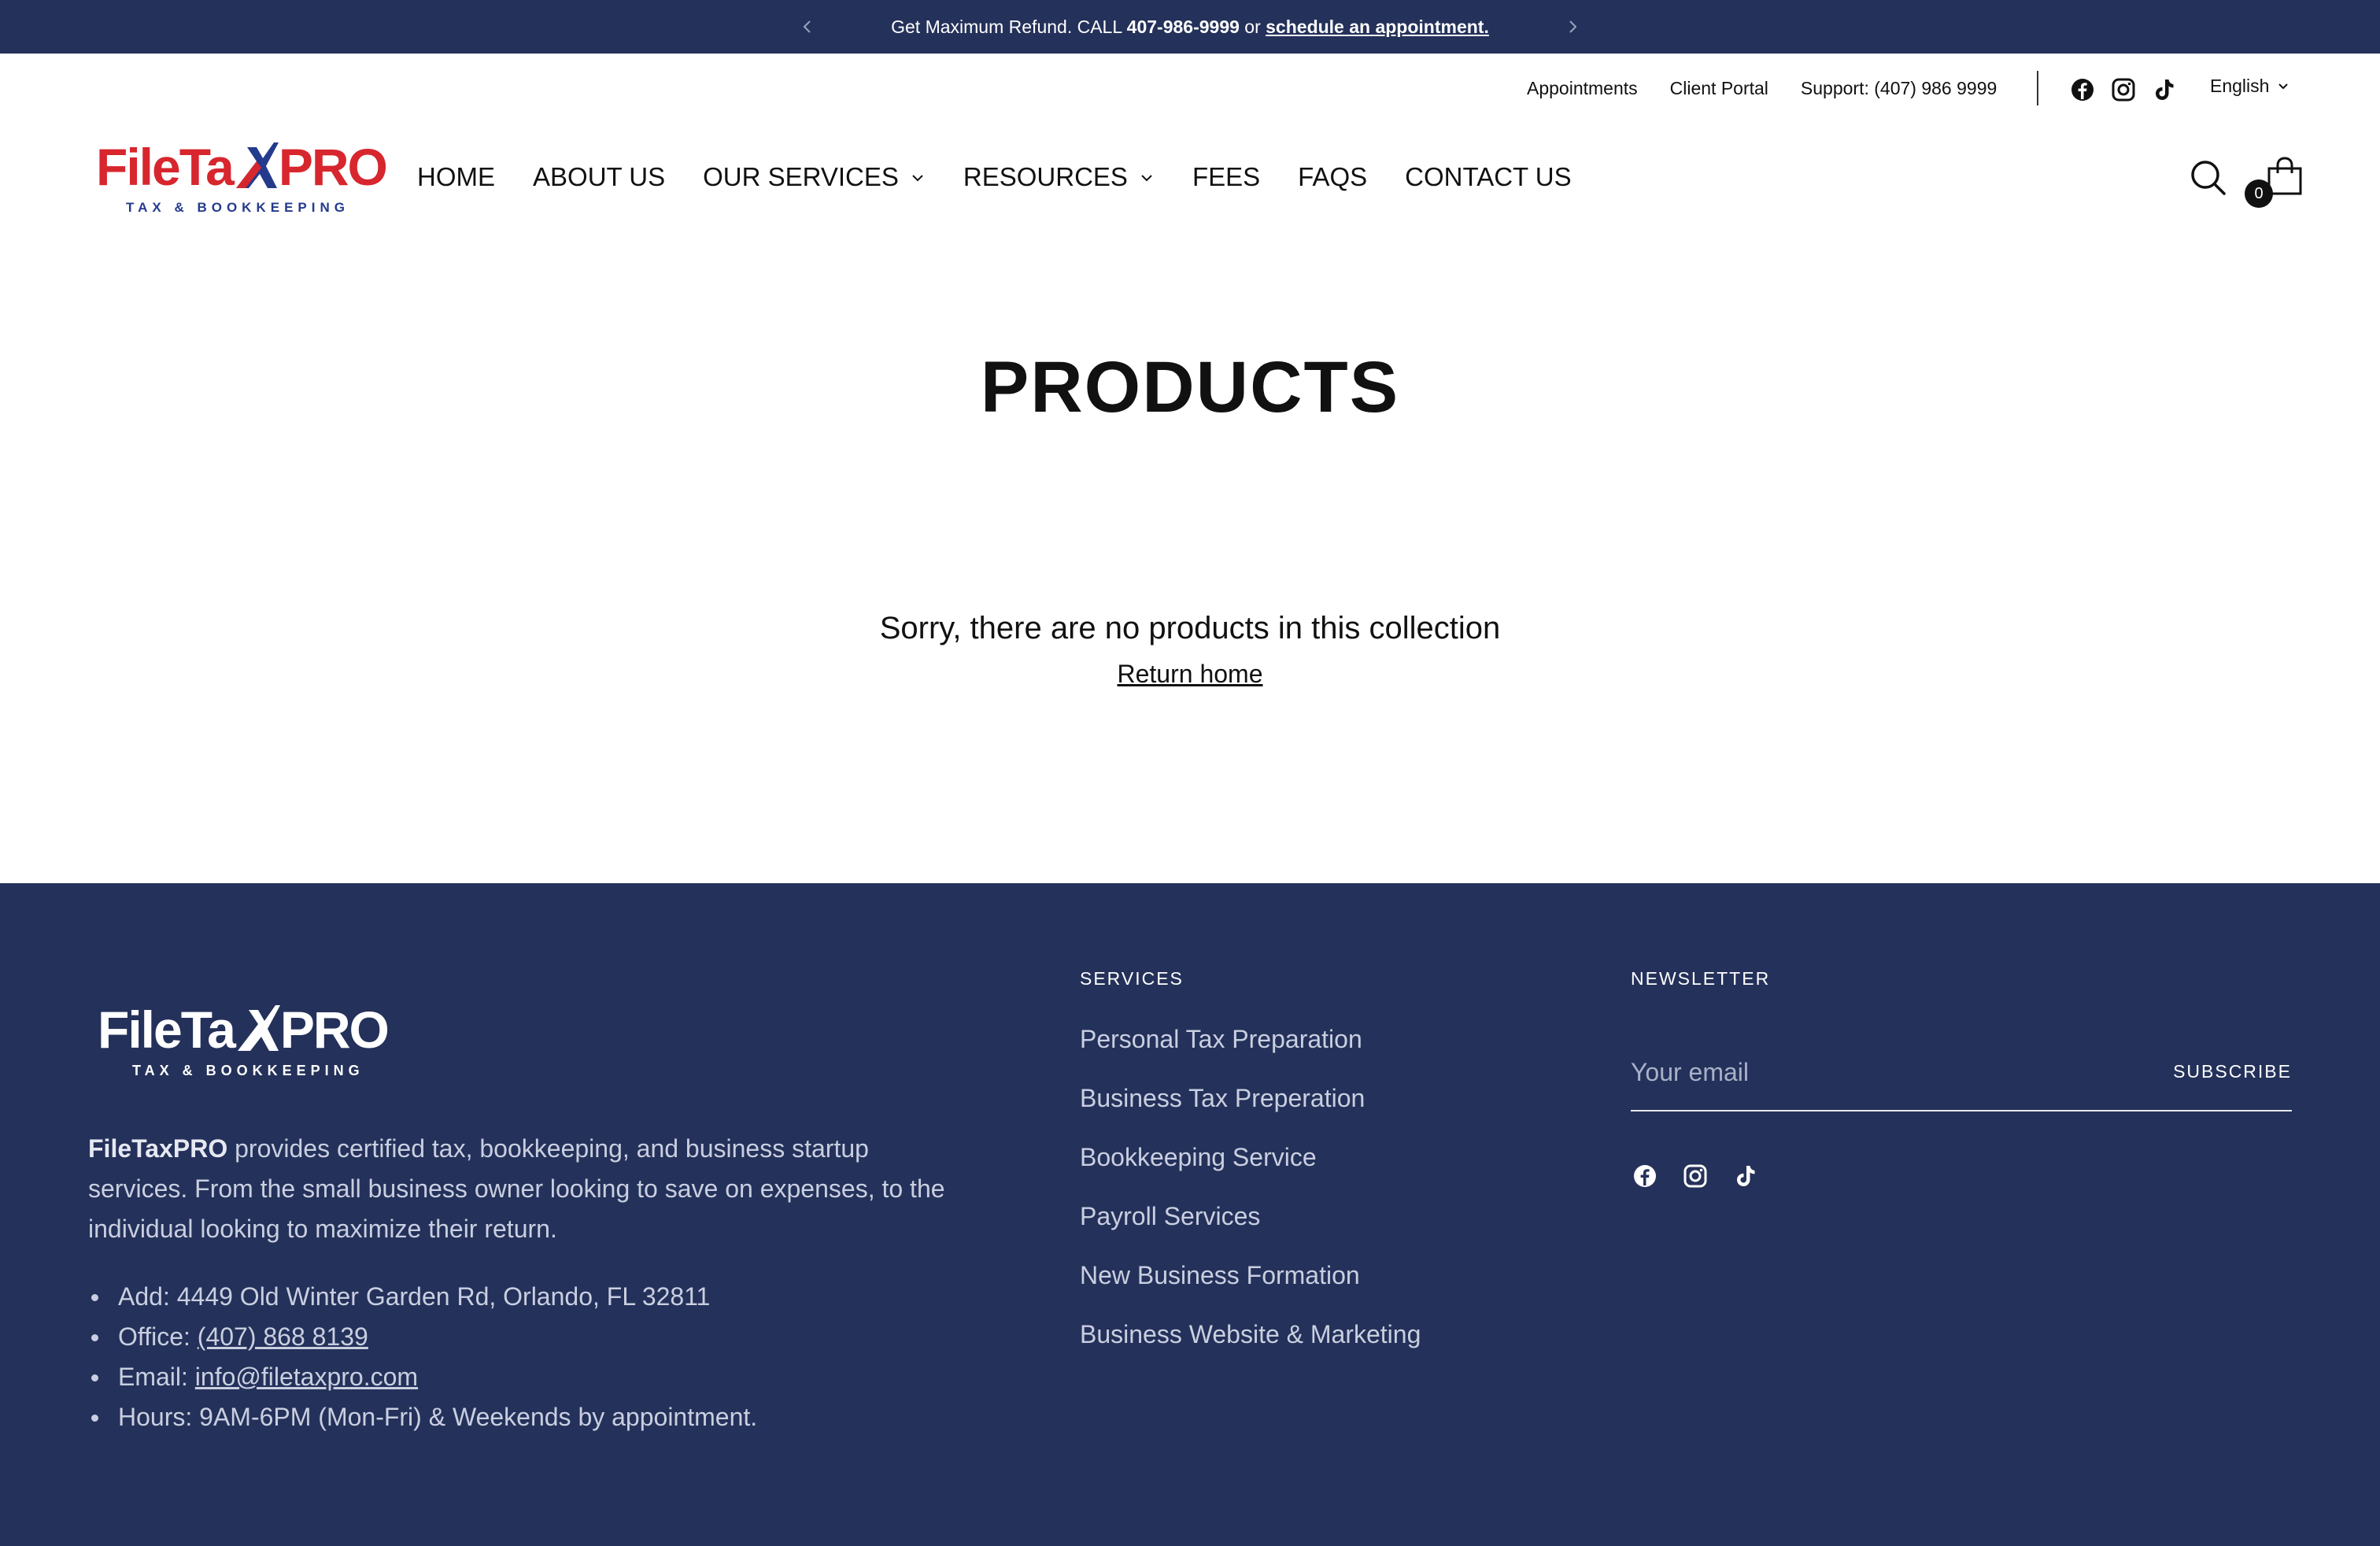  What do you see at coordinates (237, 208) in the screenshot?
I see `logo-tagline: TAX & BOOKKEEPING` at bounding box center [237, 208].